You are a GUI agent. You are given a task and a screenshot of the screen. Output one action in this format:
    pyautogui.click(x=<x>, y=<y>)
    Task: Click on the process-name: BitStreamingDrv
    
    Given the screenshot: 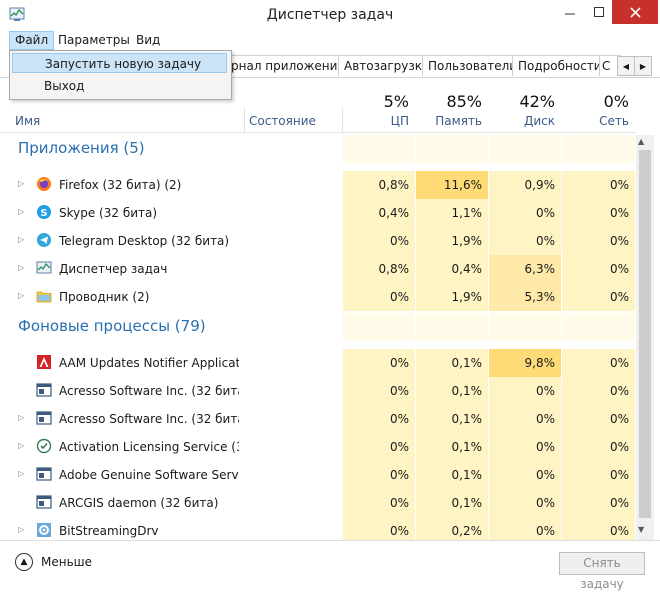 What is the action you would take?
    pyautogui.click(x=109, y=531)
    